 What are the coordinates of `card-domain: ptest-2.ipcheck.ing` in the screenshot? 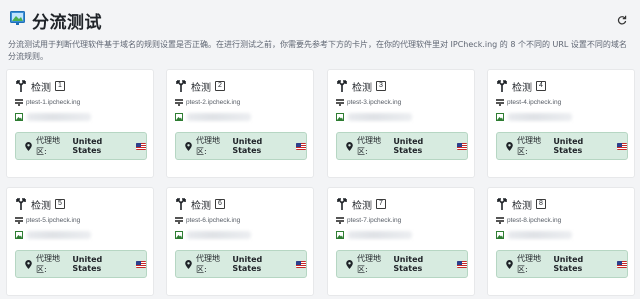 It's located at (213, 102).